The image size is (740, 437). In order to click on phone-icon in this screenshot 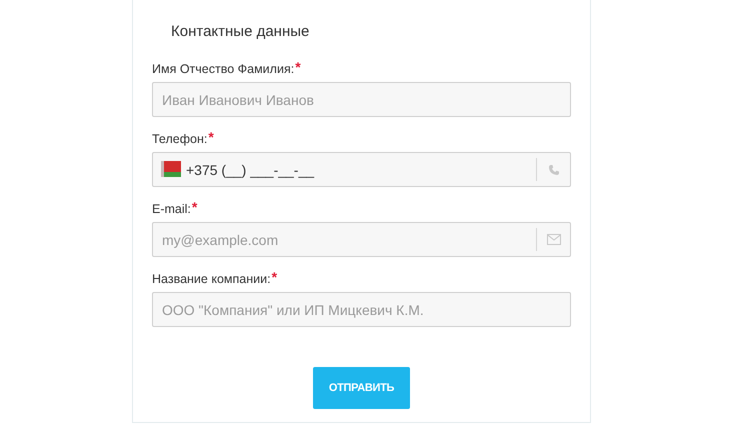, I will do `click(554, 170)`.